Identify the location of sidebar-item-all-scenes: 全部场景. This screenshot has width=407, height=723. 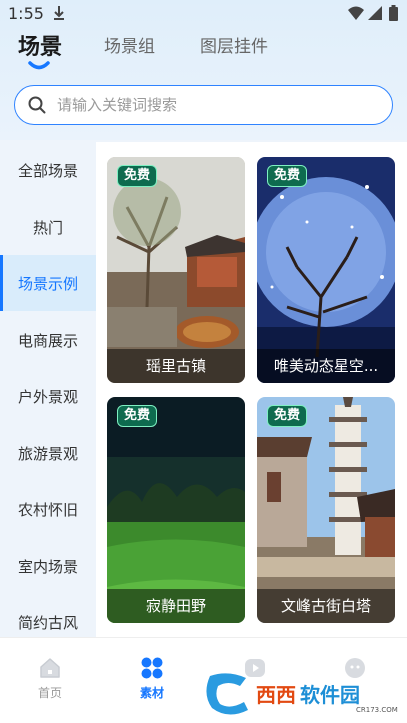
(48, 170).